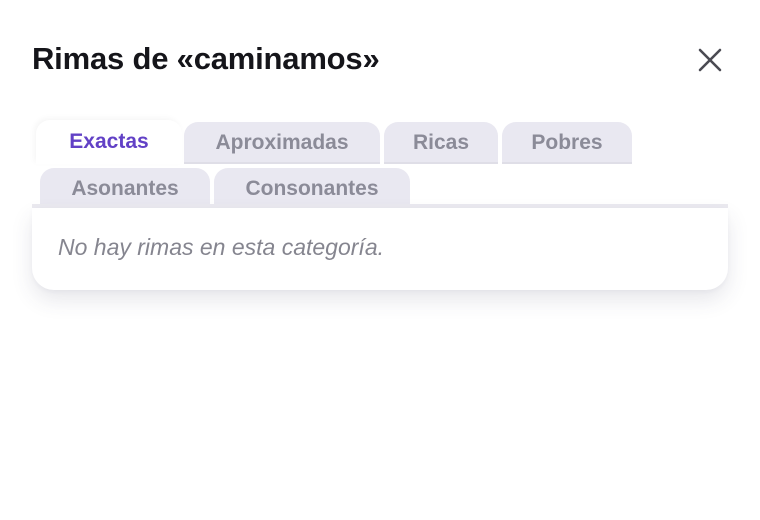 Image resolution: width=760 pixels, height=520 pixels. I want to click on close-x-icon, so click(710, 60).